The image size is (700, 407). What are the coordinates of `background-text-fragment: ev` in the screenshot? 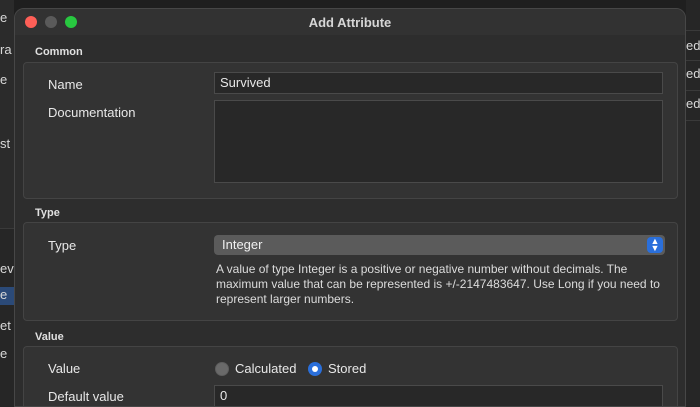 It's located at (7, 268).